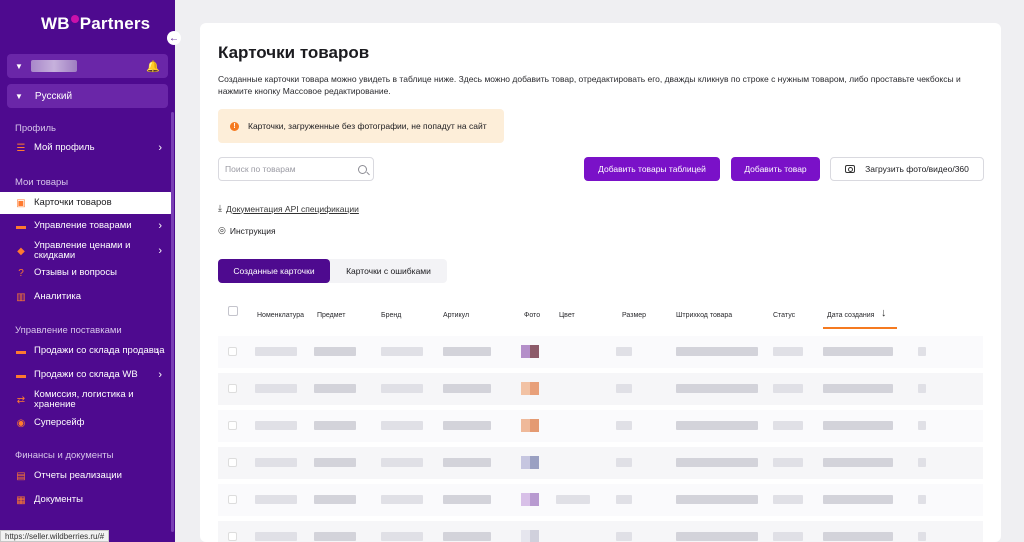 Image resolution: width=1024 pixels, height=542 pixels. I want to click on add-goods-button: Добавить товар, so click(775, 169).